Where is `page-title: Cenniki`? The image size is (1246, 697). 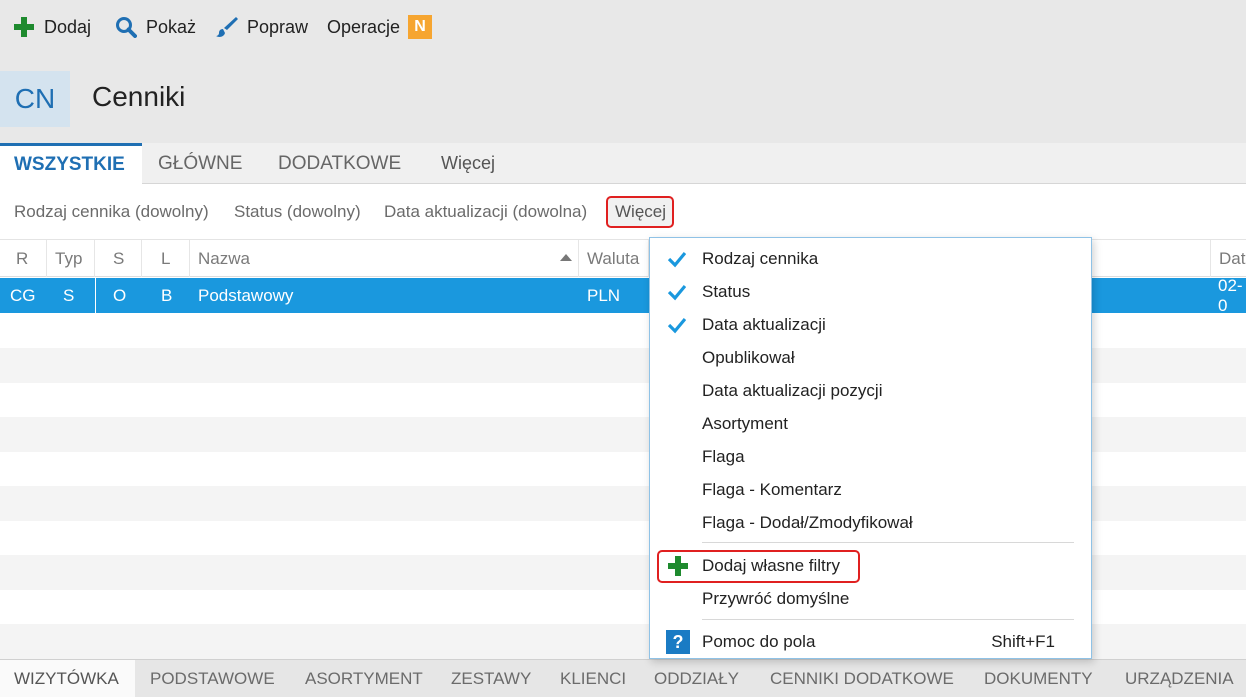
page-title: Cenniki is located at coordinates (139, 96).